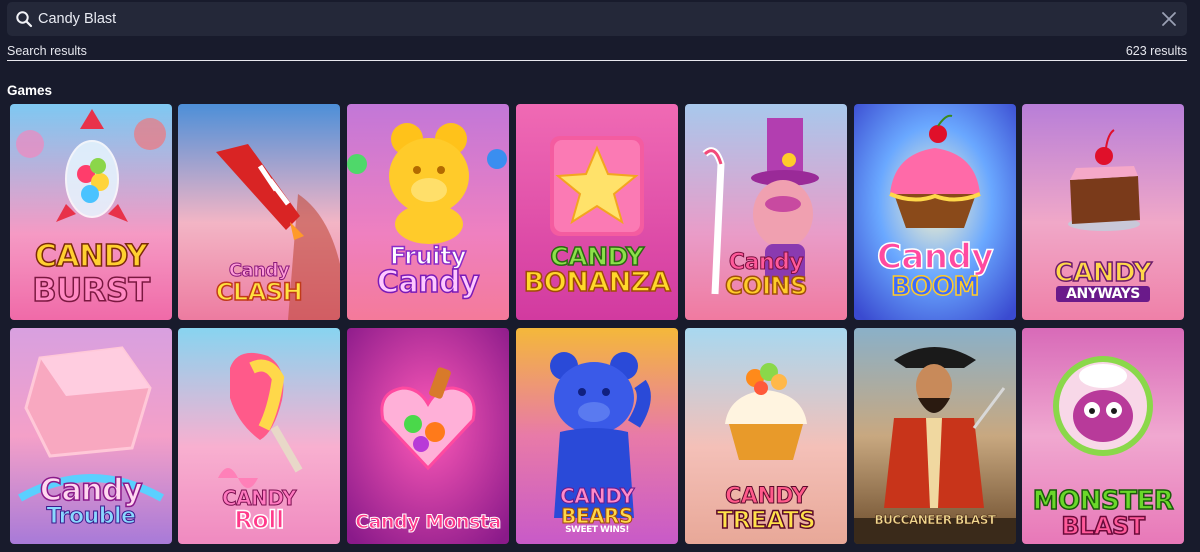 The height and width of the screenshot is (552, 1200). I want to click on game-tile-candy-roll: CANDY Roll, so click(259, 436).